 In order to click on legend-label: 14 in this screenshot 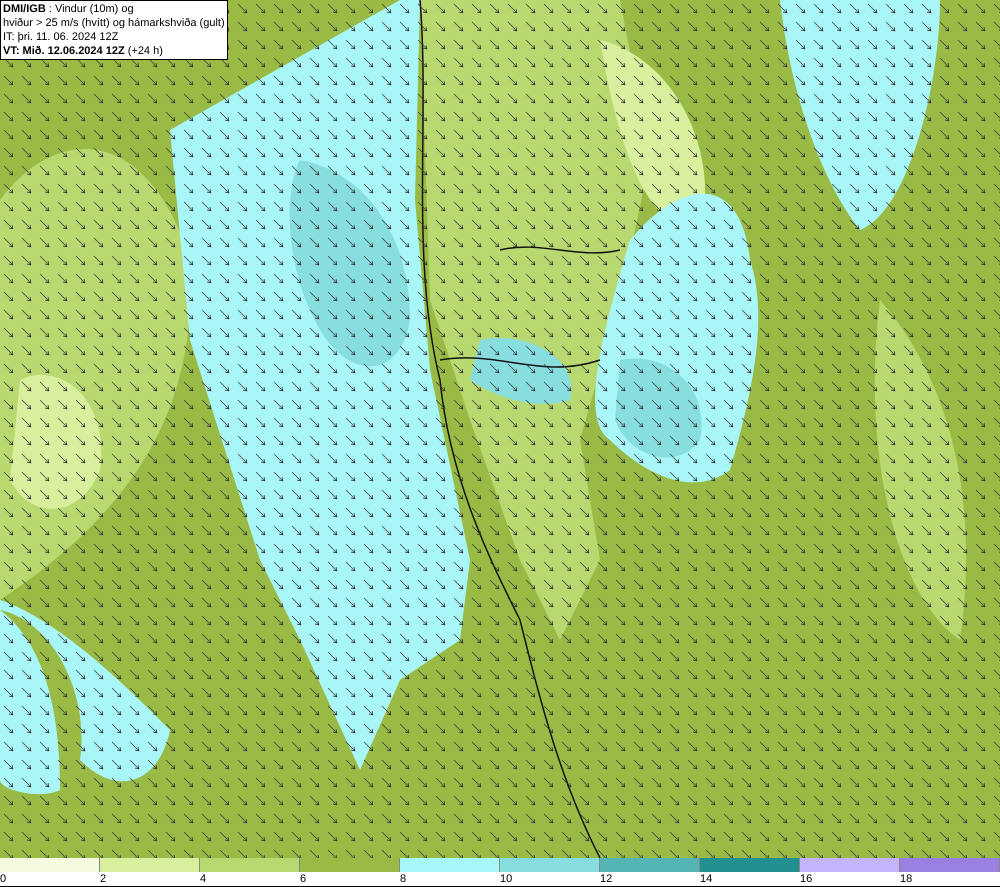, I will do `click(706, 879)`.